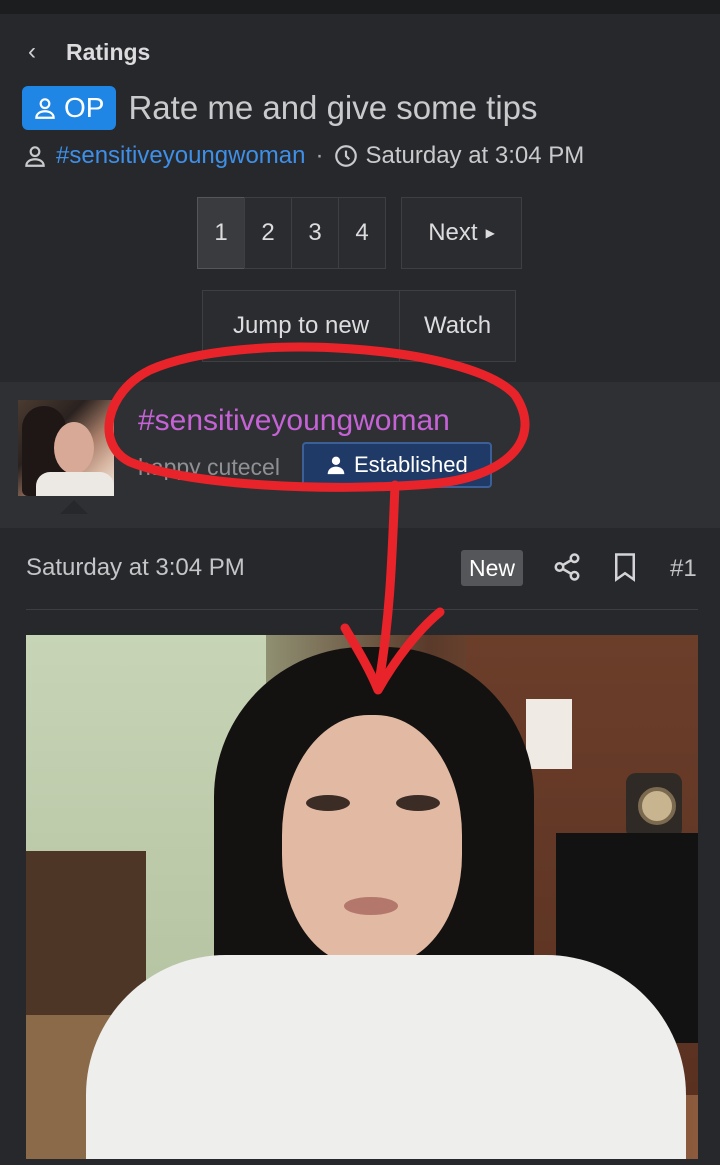 This screenshot has height=1165, width=720. I want to click on author-link: #sensitiveyoungwoman, so click(180, 156).